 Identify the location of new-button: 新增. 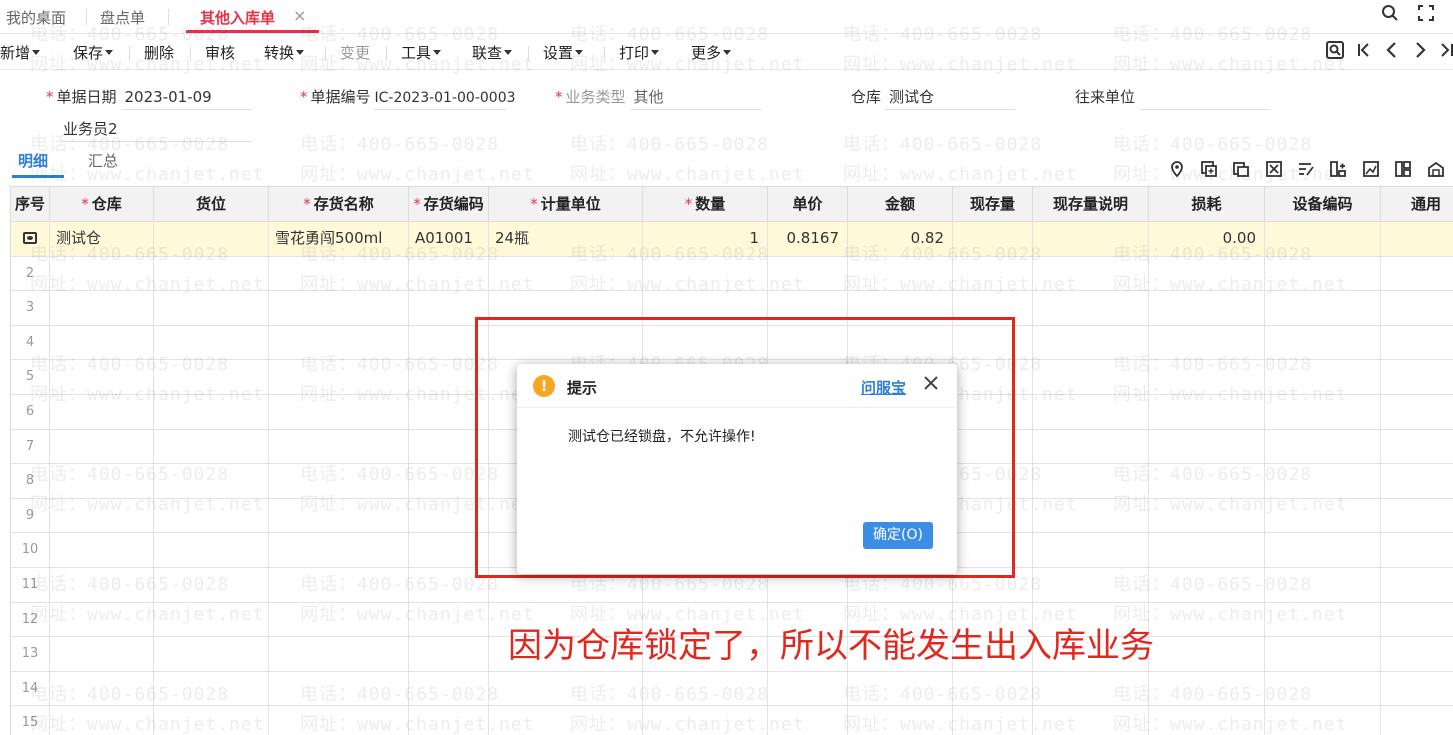
(20, 52).